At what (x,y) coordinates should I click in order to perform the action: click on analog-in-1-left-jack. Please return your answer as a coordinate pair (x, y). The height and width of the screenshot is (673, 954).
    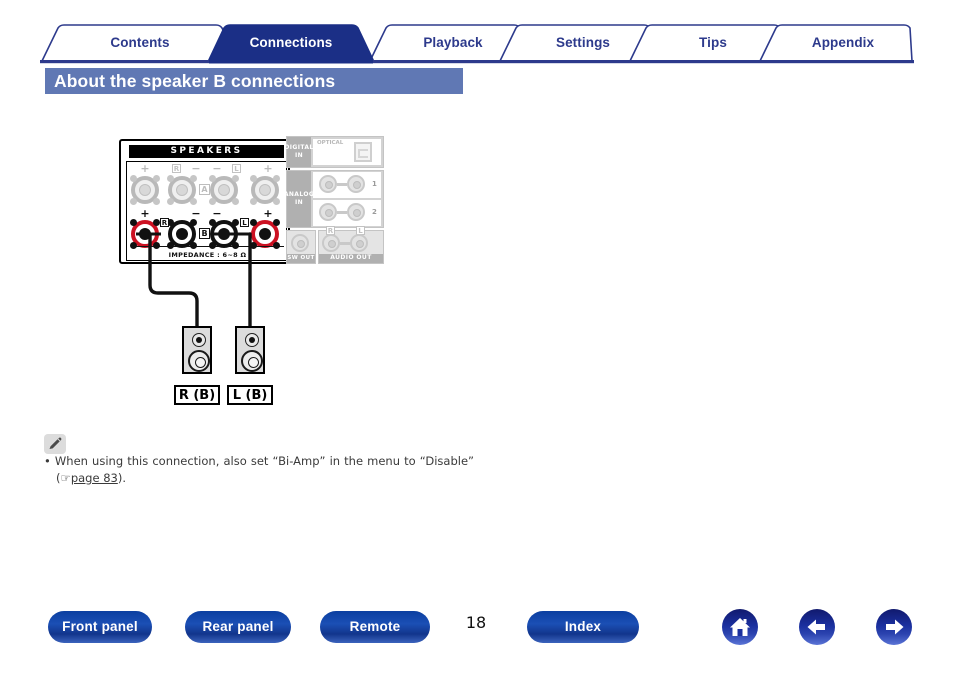
    Looking at the image, I should click on (356, 184).